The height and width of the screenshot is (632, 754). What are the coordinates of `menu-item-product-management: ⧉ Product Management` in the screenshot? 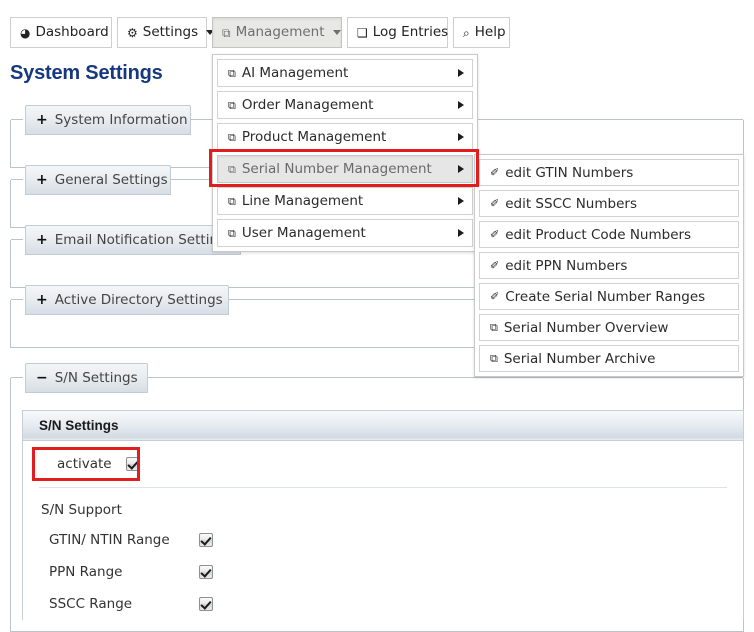 It's located at (345, 137).